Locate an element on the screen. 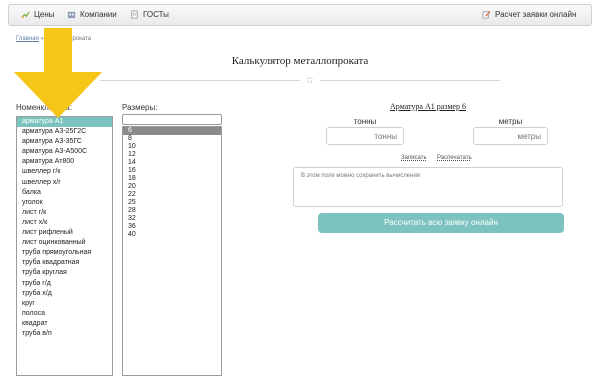 The image size is (600, 386). size-option: 6 is located at coordinates (172, 131).